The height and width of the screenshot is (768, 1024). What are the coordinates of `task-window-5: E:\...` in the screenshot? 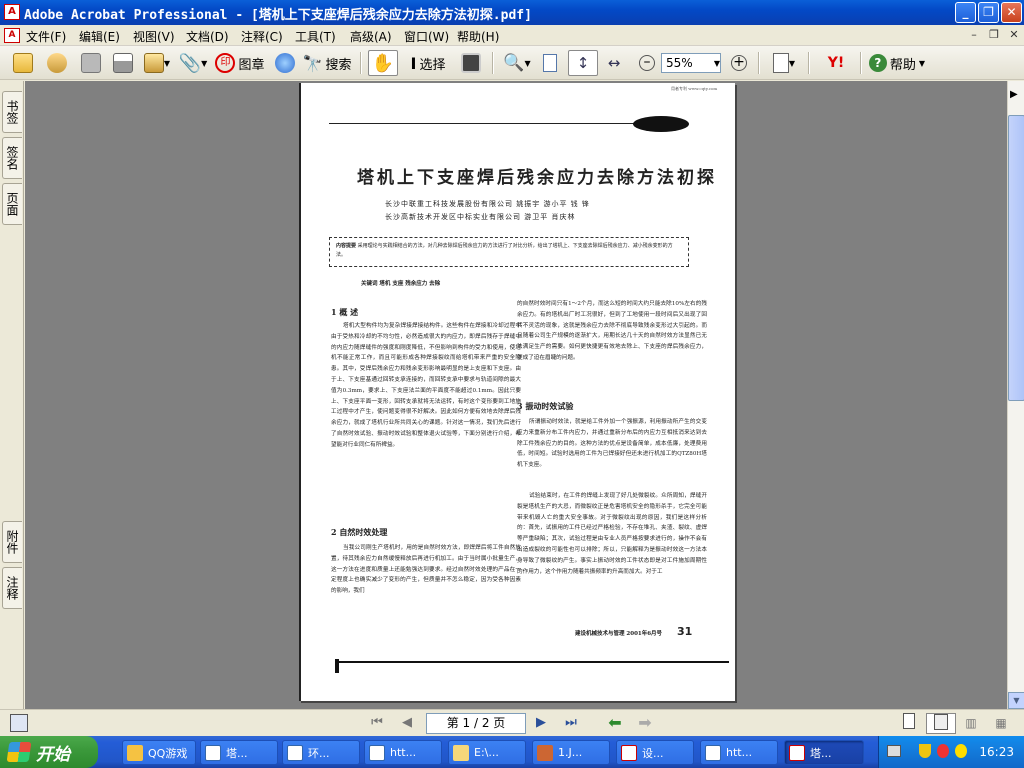 It's located at (487, 752).